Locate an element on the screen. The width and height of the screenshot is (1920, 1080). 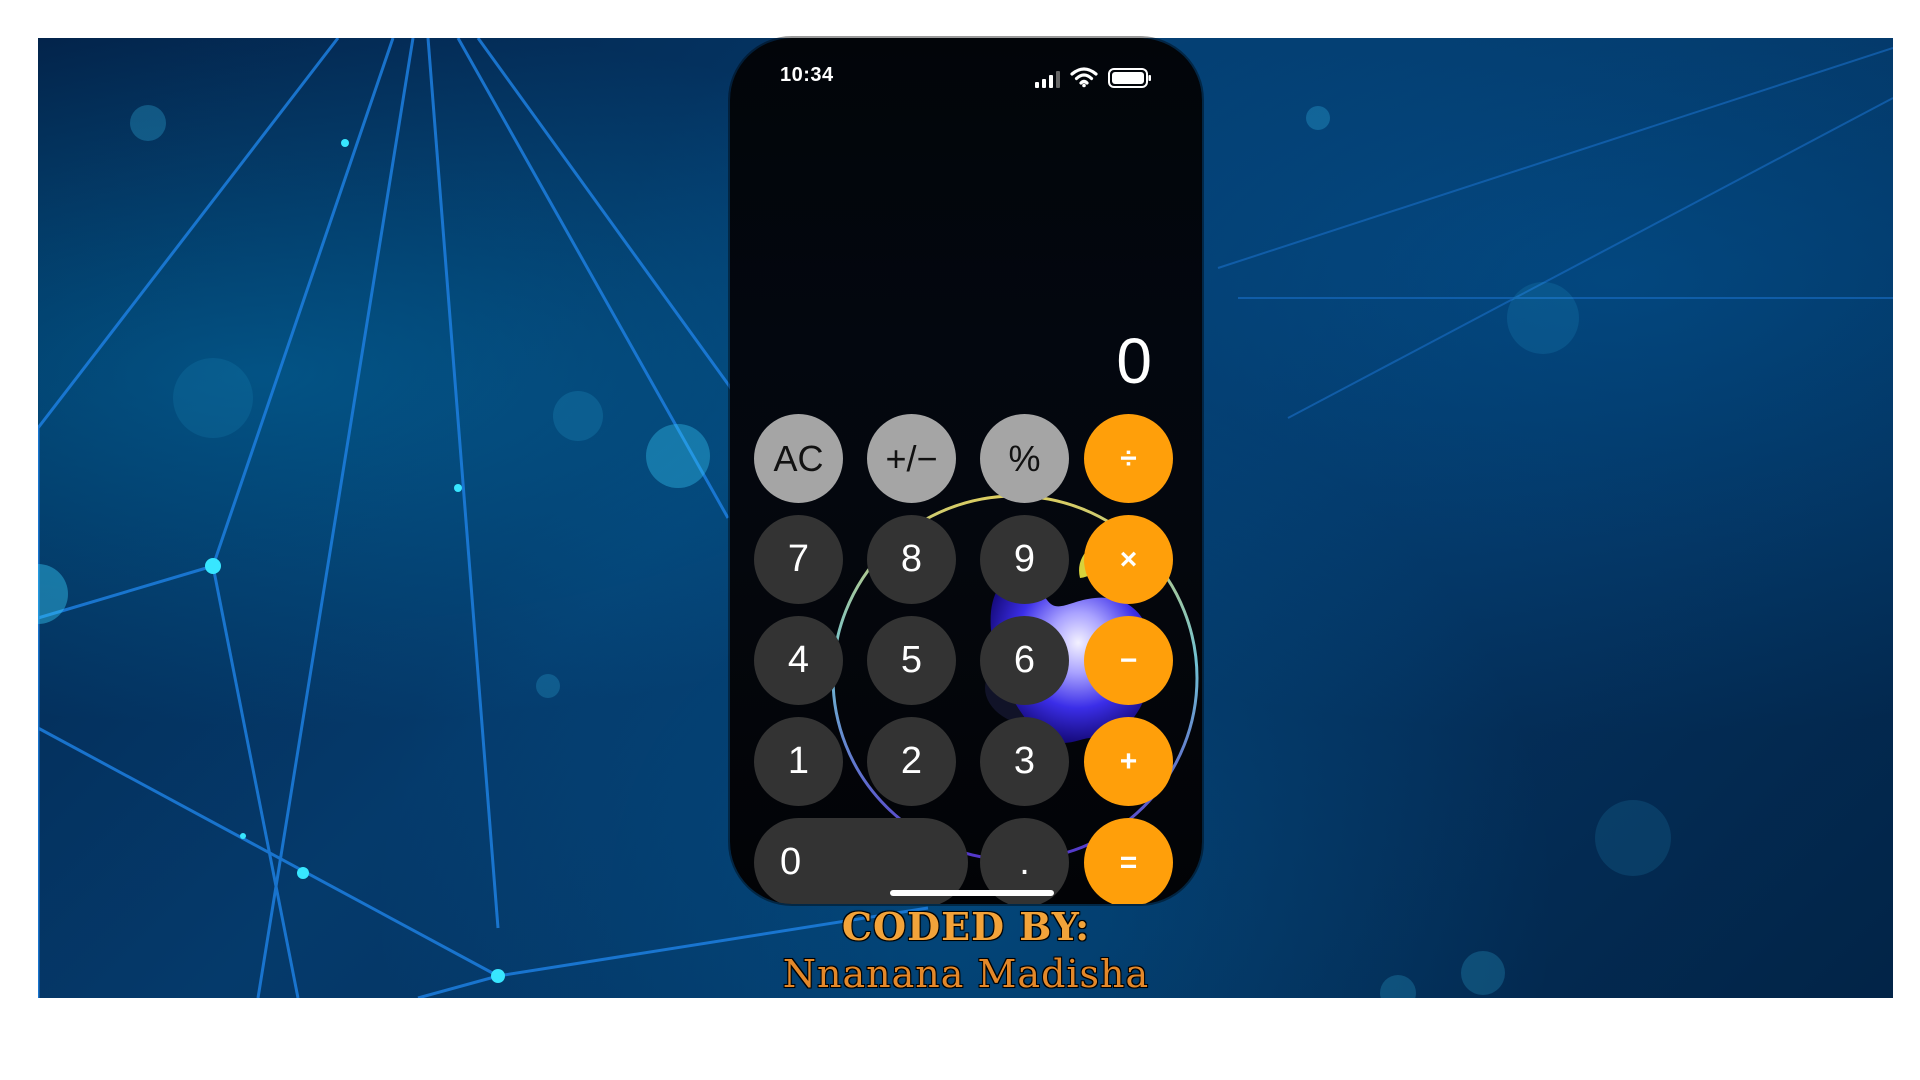
calculator-keypad: AC +/− % ÷ 7 8 9 × 4 5 6 − 1 2 3 + 0 . = is located at coordinates (967, 659).